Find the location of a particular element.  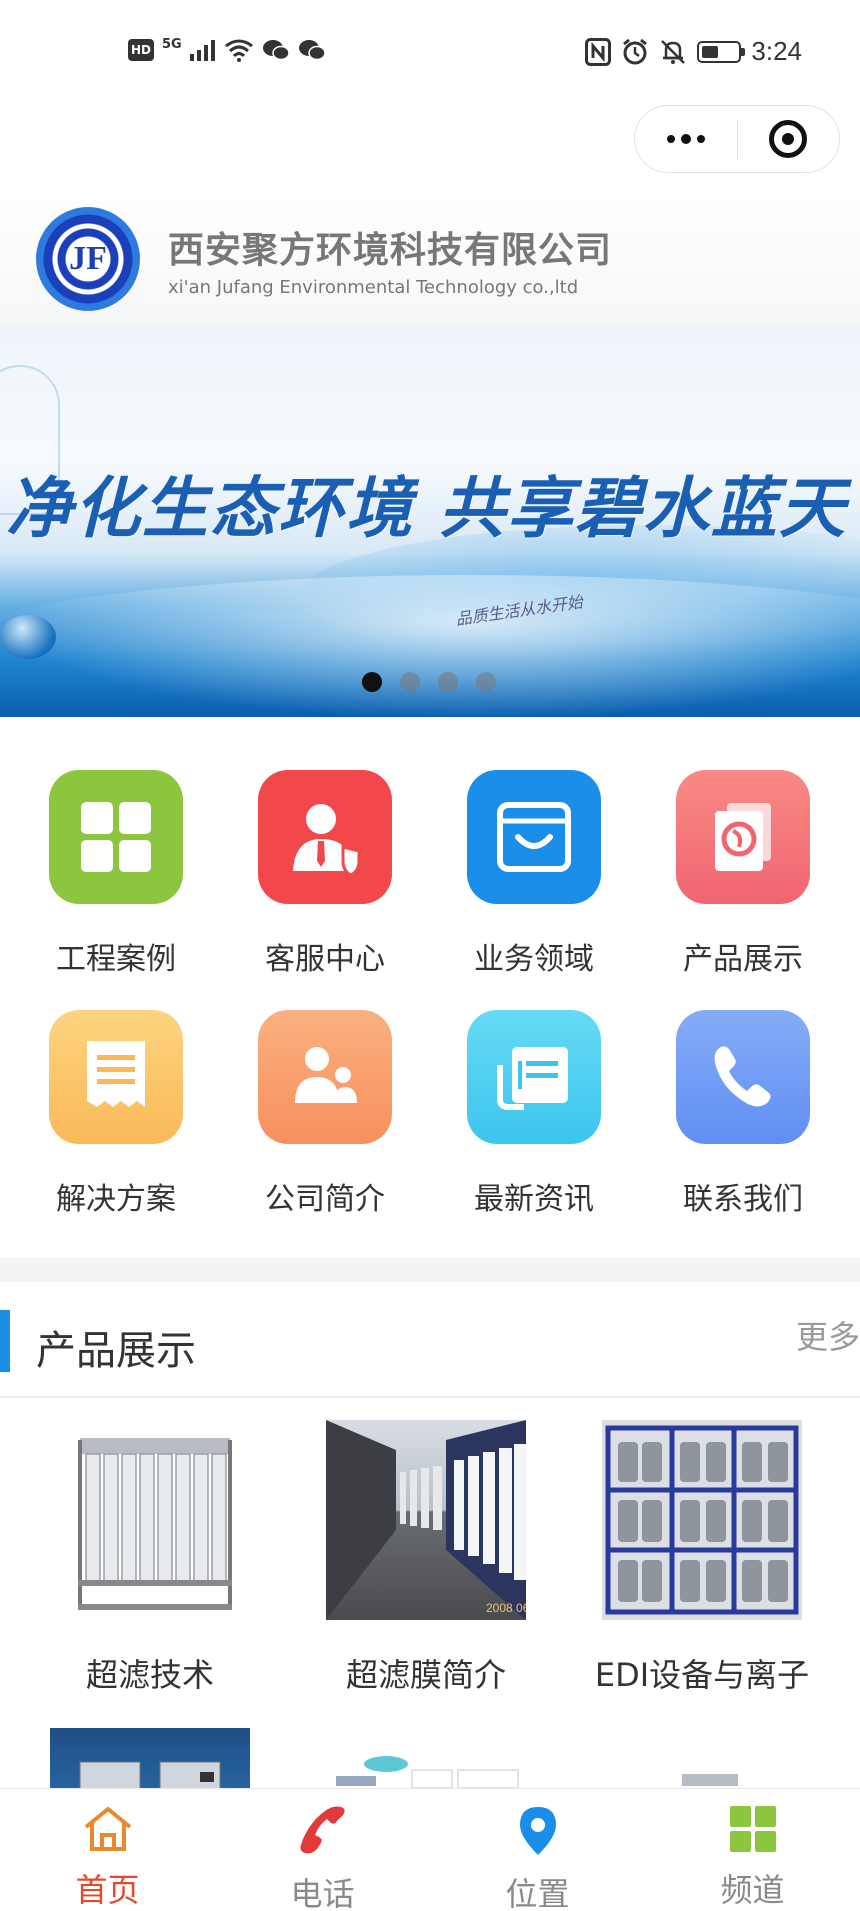

mute-icon is located at coordinates (673, 51).